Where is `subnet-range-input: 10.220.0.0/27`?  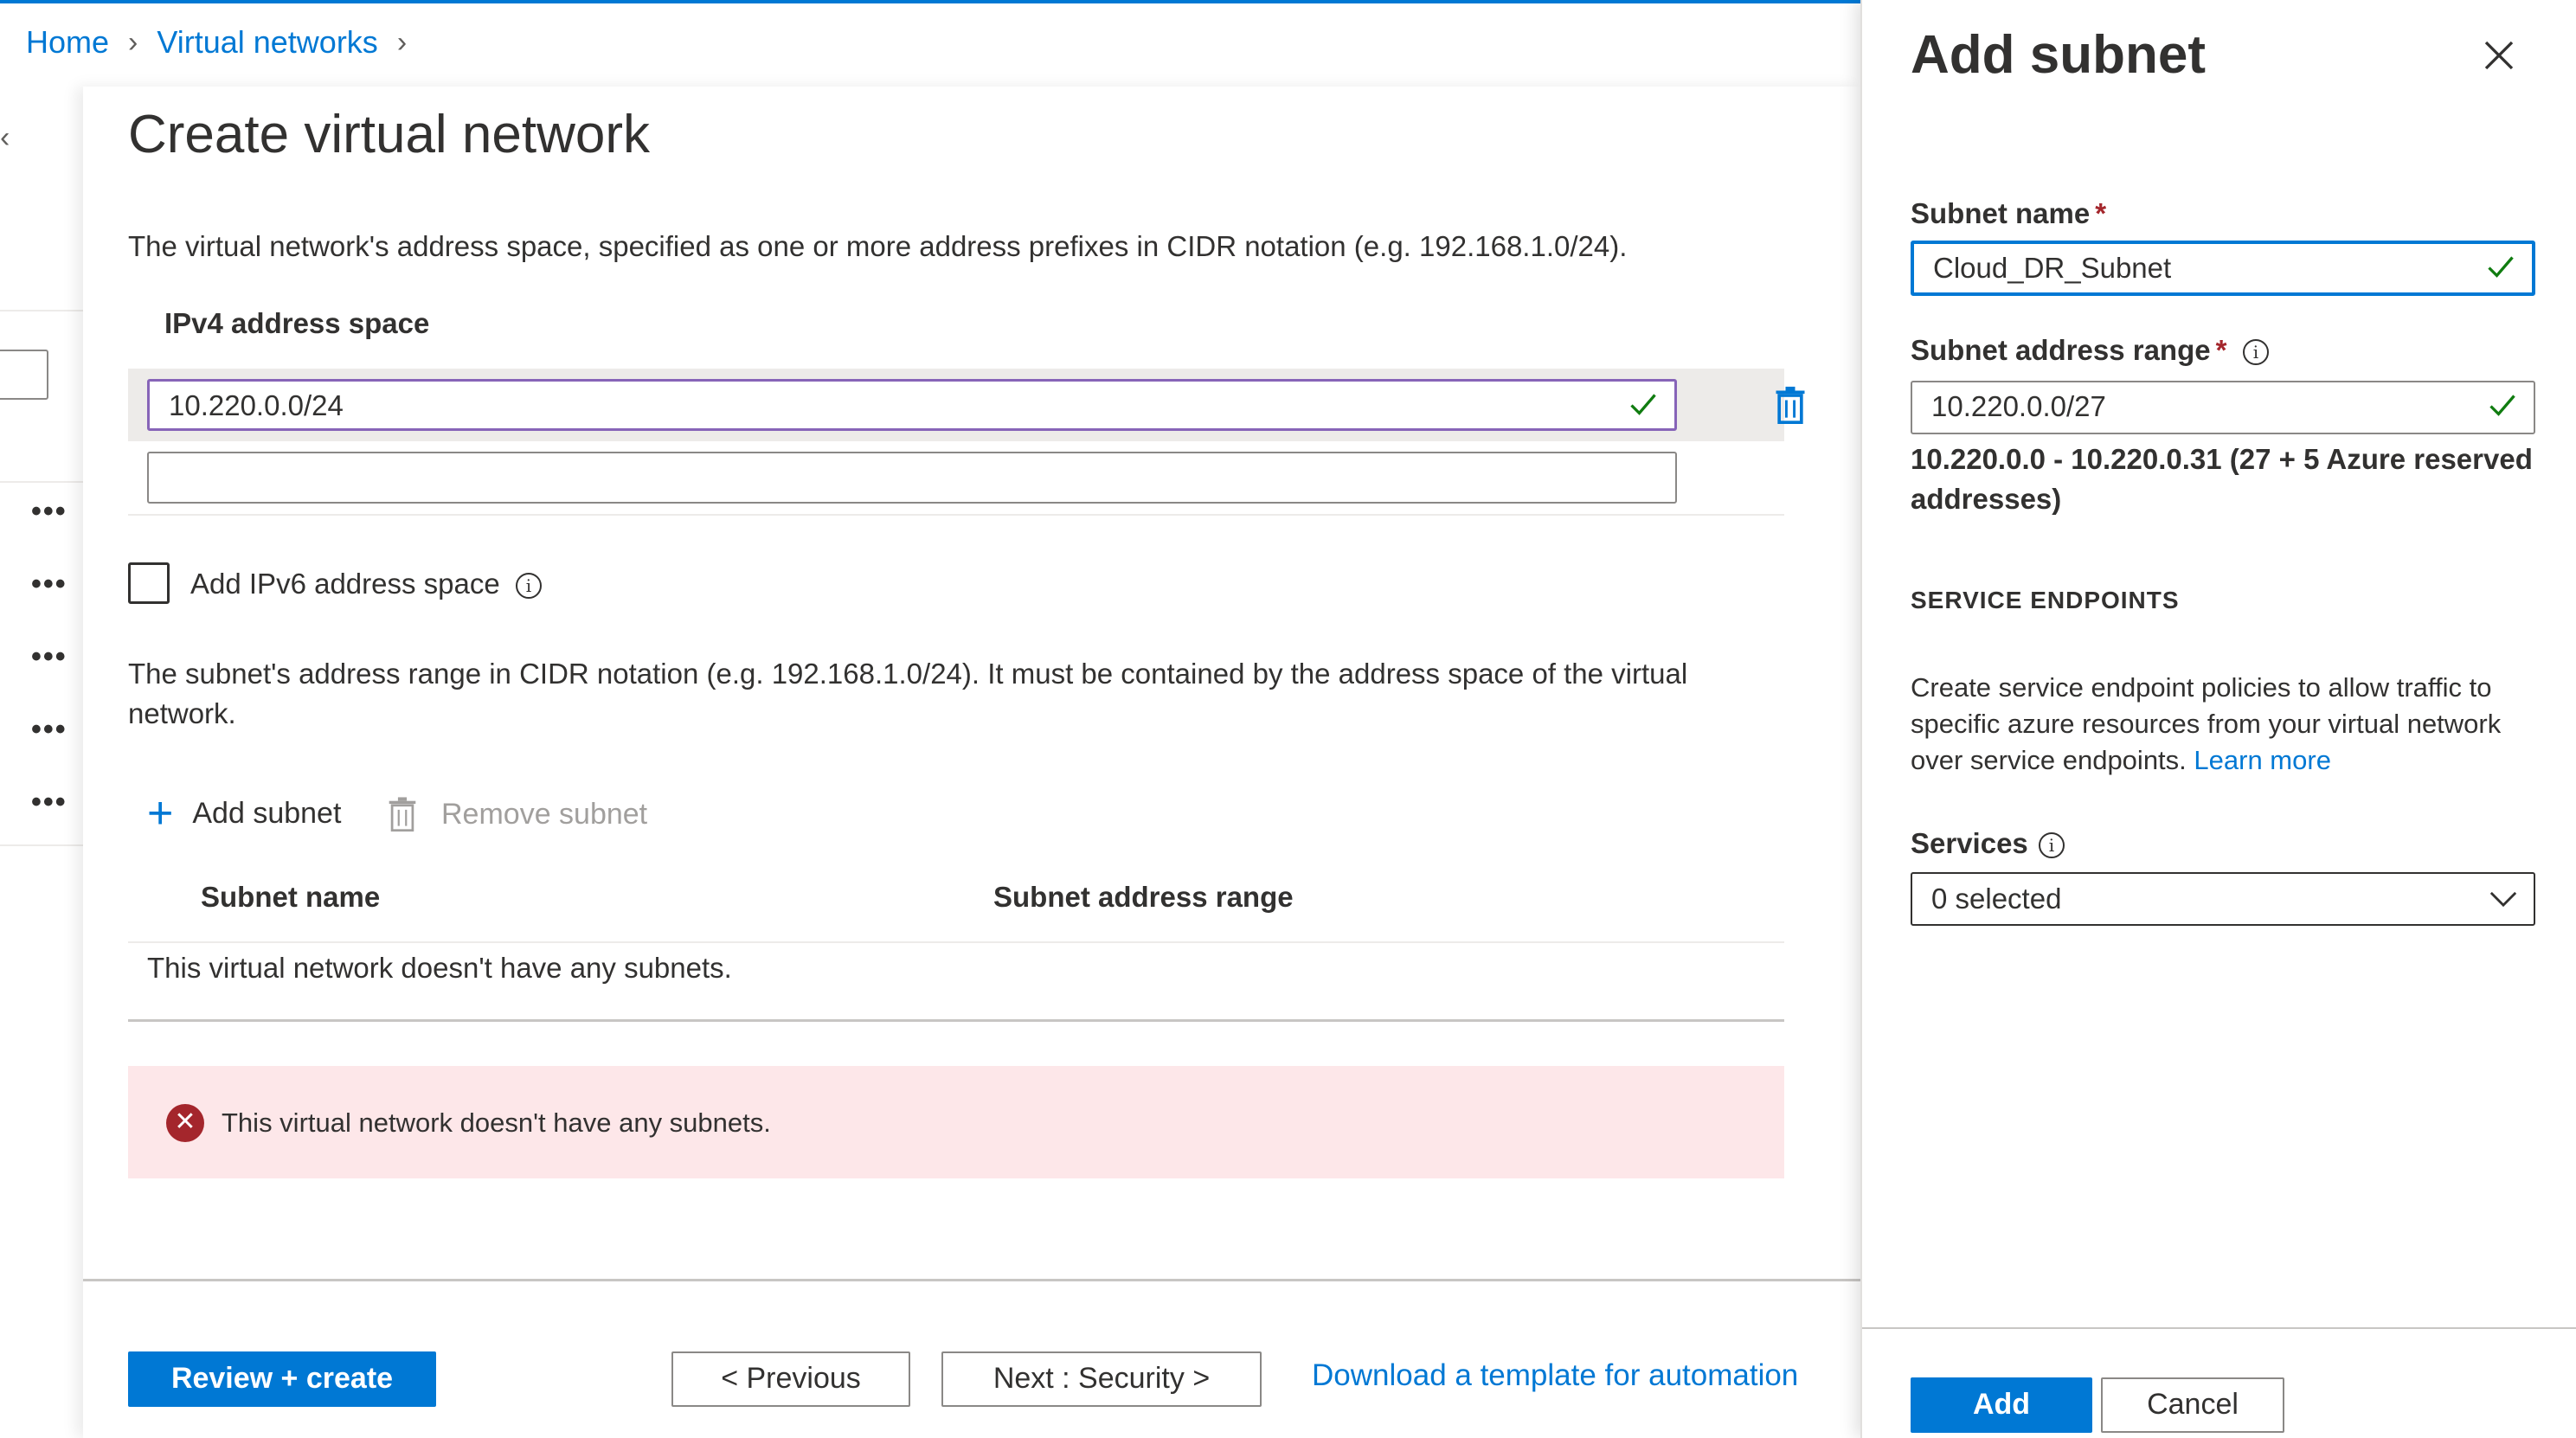
subnet-range-input: 10.220.0.0/27 is located at coordinates (2223, 408).